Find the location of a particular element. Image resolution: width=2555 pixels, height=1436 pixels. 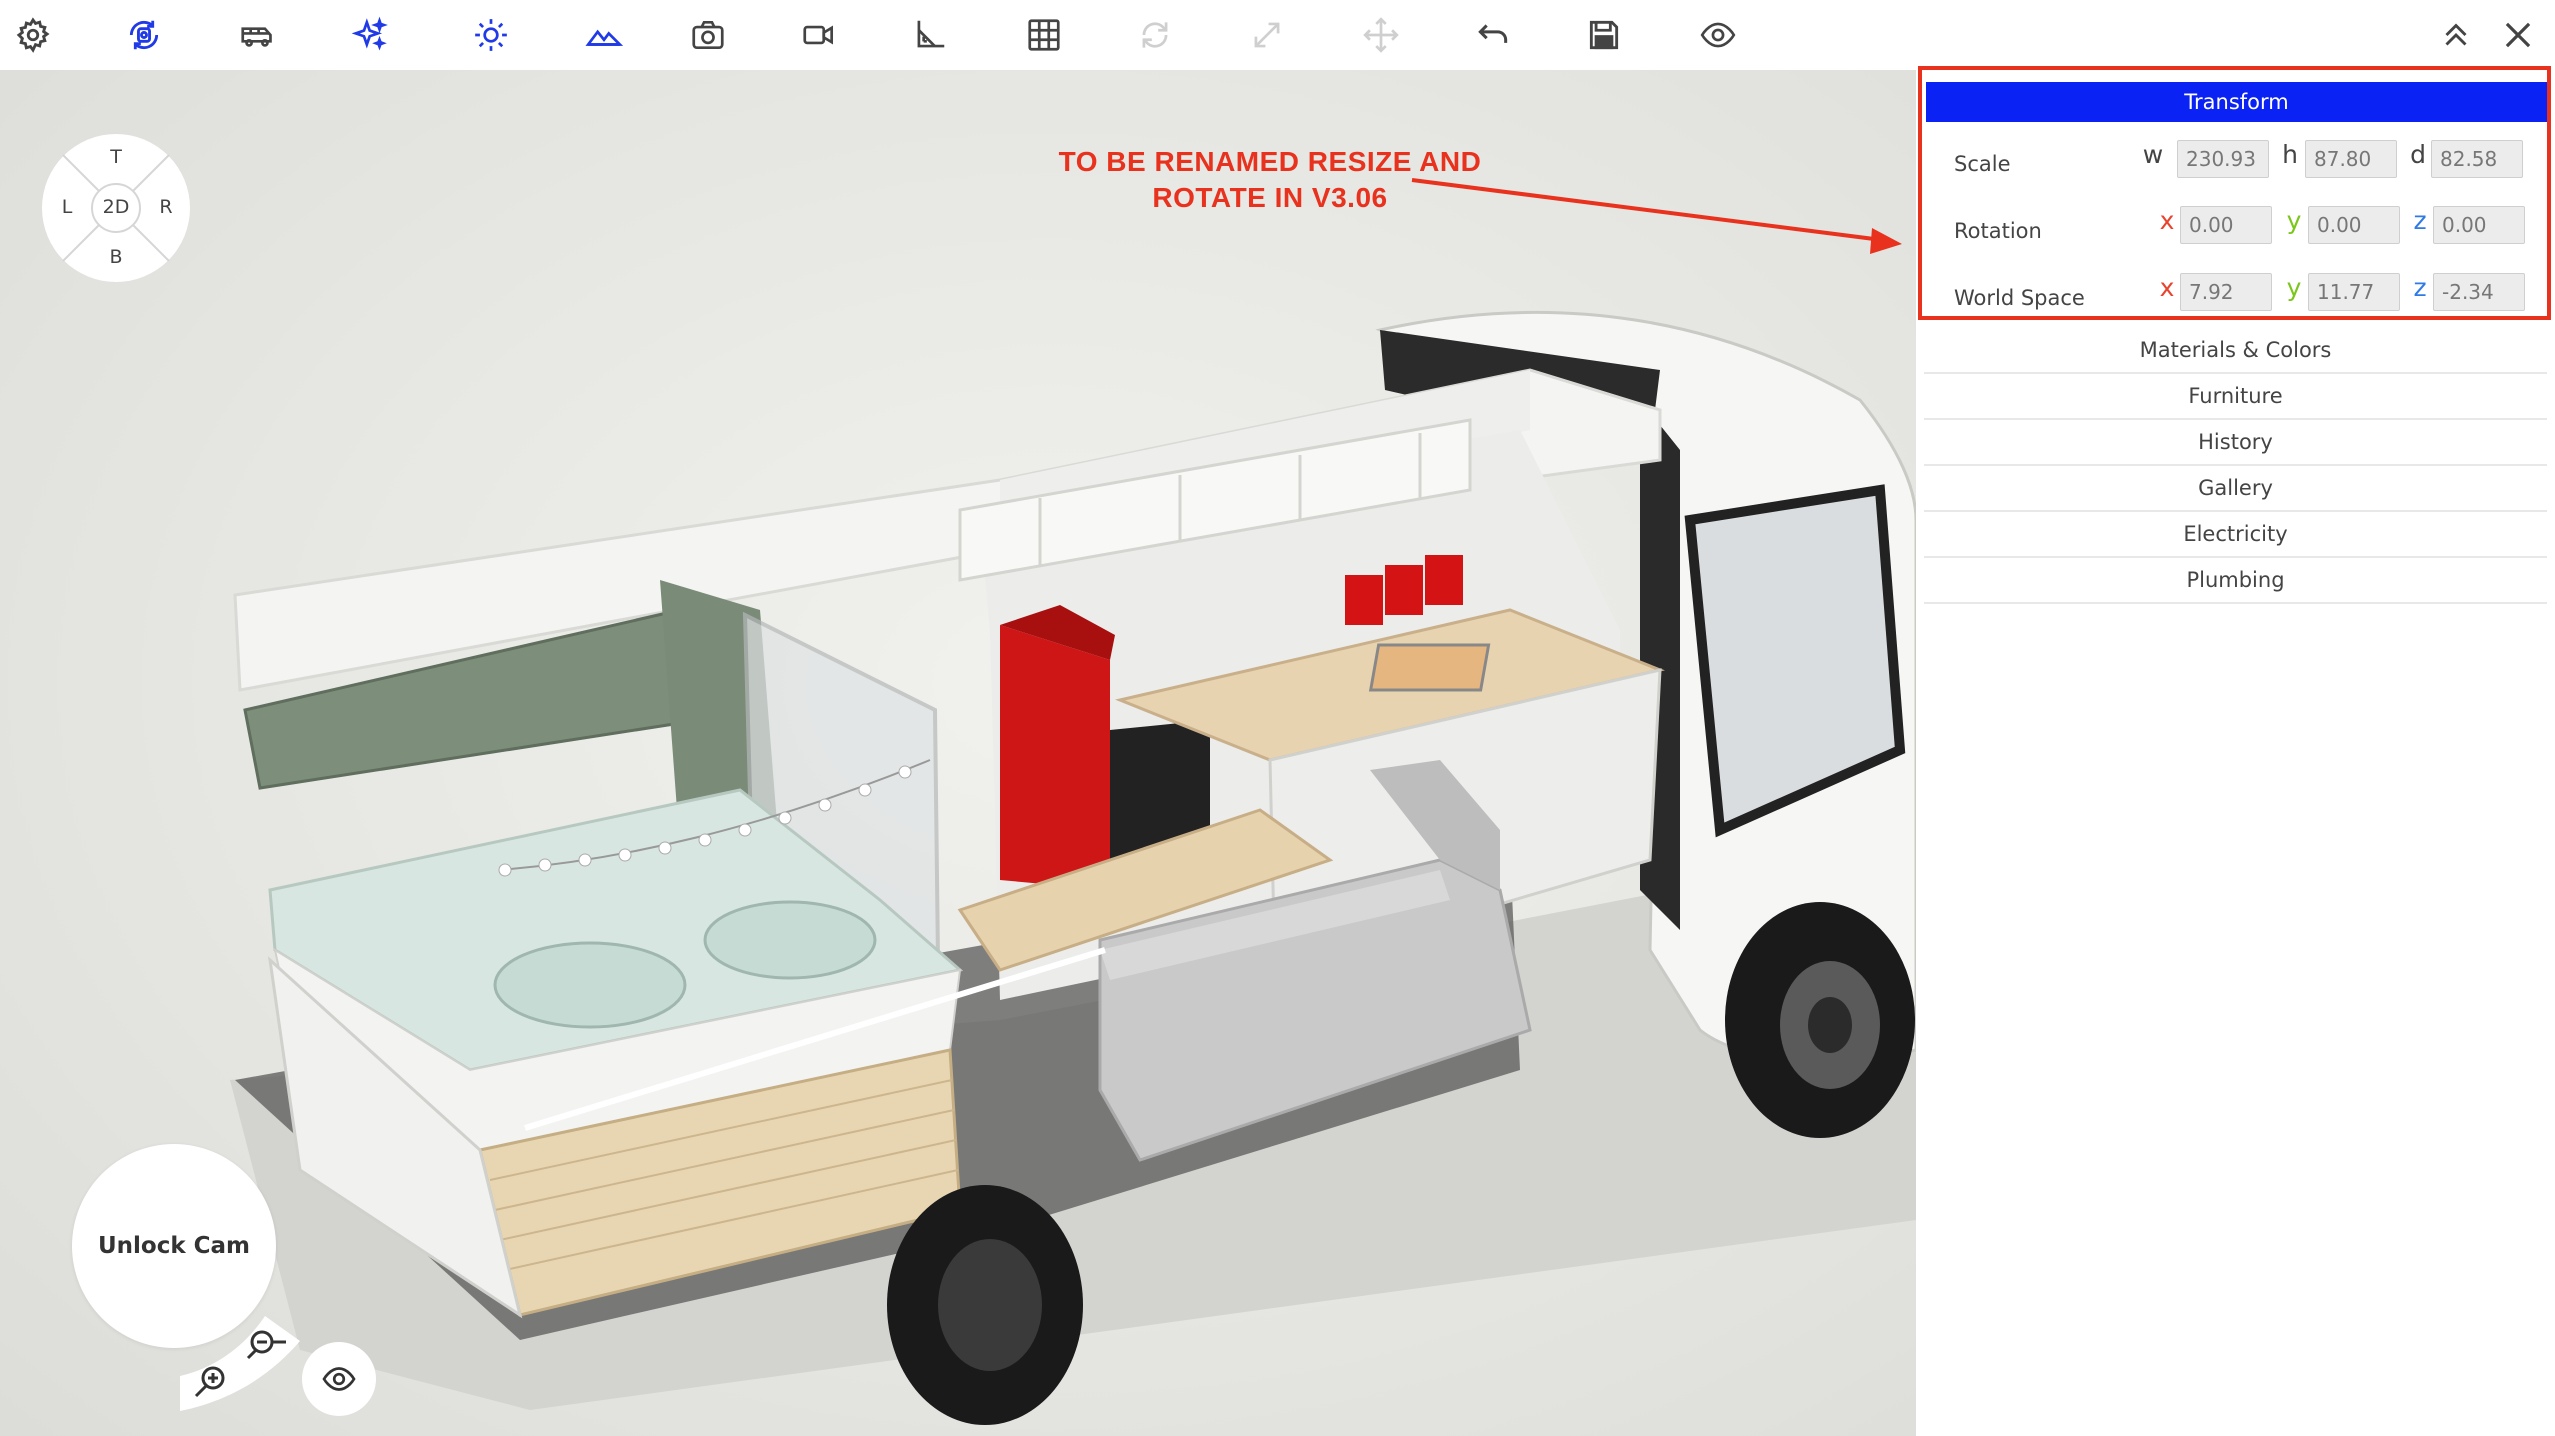

move-icon is located at coordinates (1381, 35).